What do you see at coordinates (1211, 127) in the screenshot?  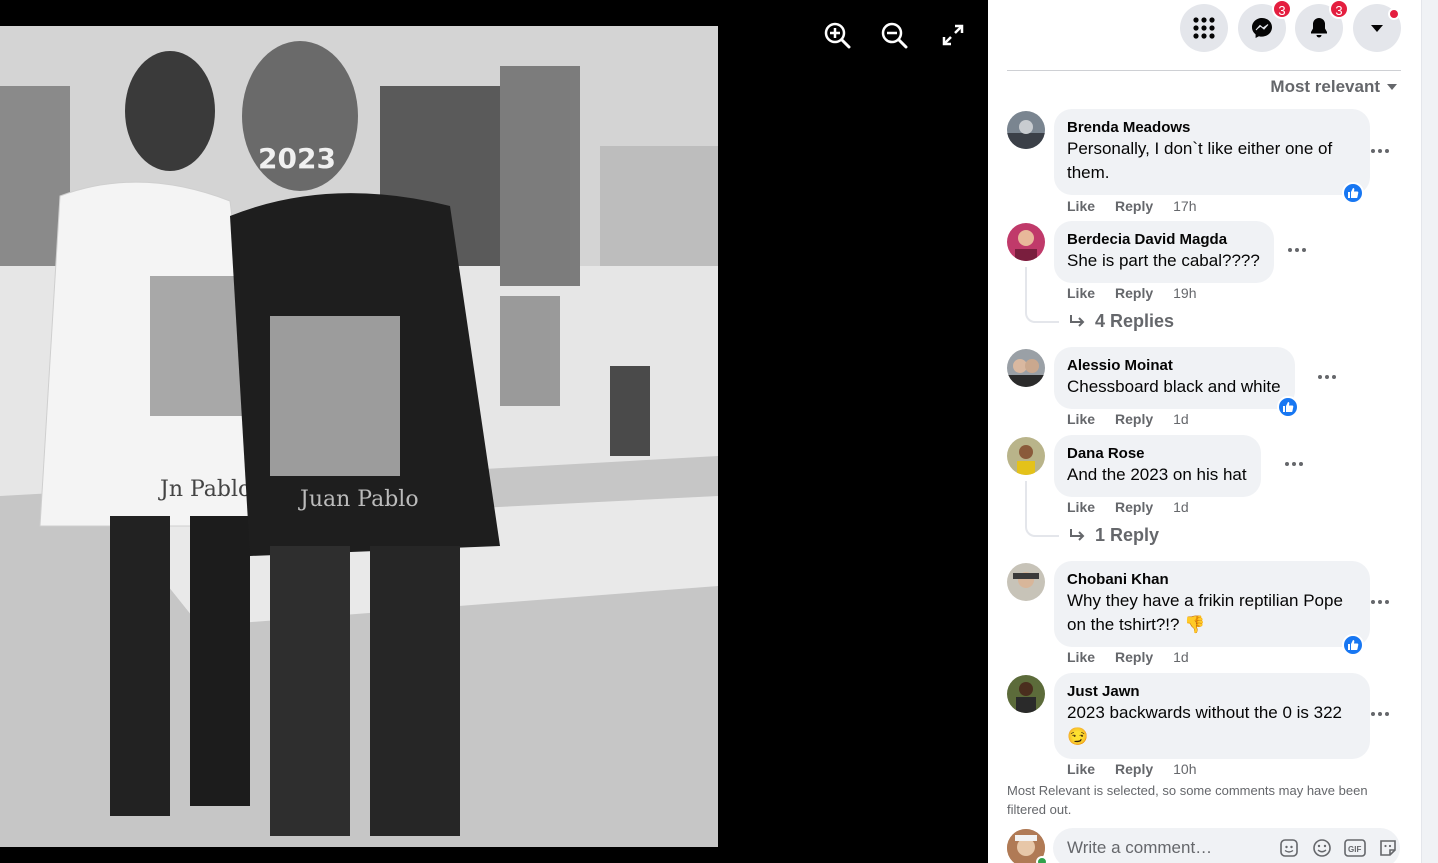 I see `comment-author: Brenda Meadows` at bounding box center [1211, 127].